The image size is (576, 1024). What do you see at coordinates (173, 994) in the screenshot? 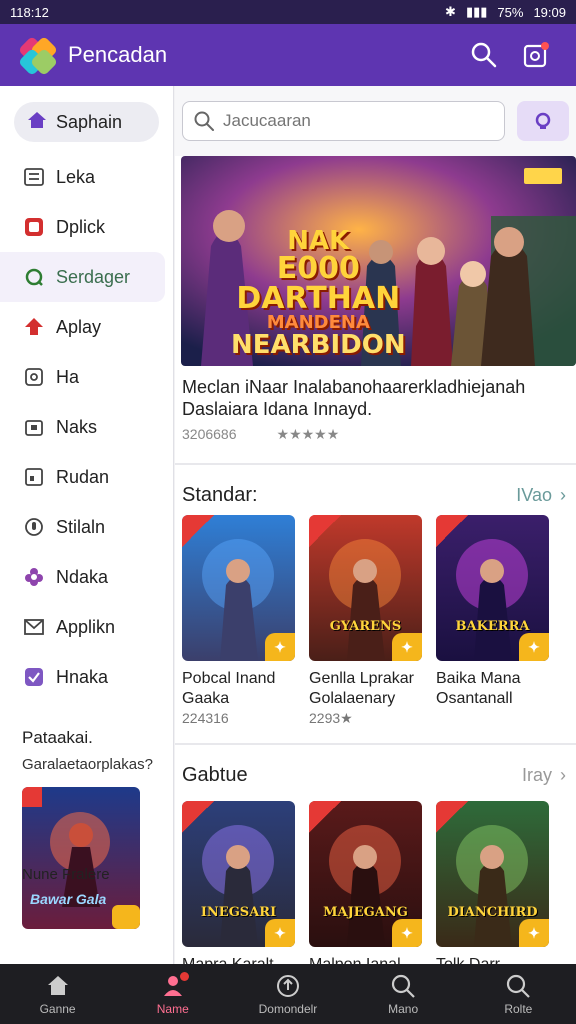
I see `nav-item: Name` at bounding box center [173, 994].